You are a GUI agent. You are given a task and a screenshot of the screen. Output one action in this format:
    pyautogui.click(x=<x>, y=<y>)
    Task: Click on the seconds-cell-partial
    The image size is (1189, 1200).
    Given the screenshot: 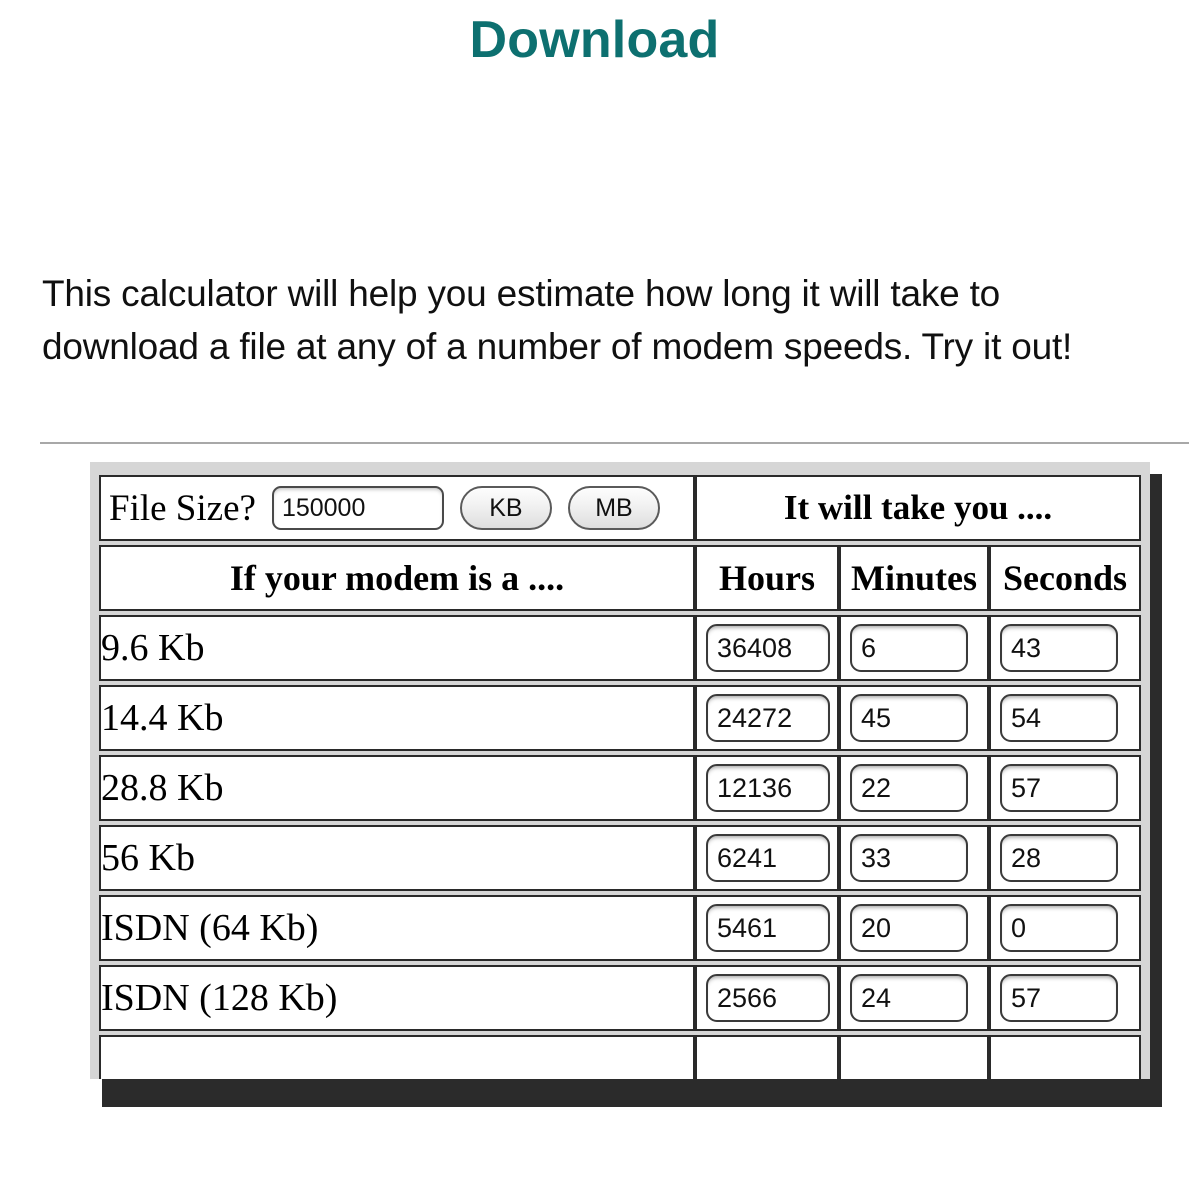 What is the action you would take?
    pyautogui.click(x=1065, y=1057)
    